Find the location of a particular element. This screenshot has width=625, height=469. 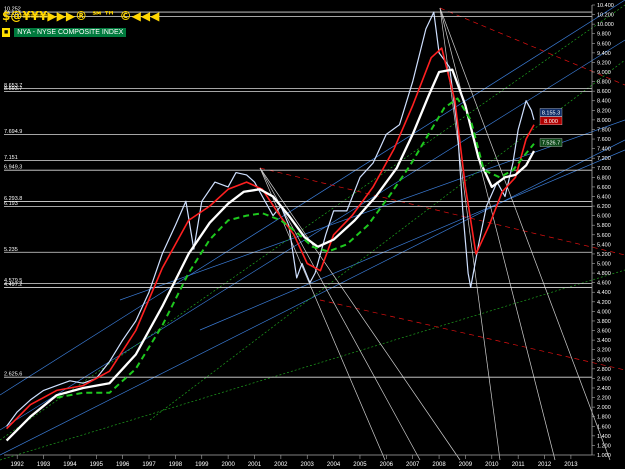

level-label: 8.593.7 is located at coordinates (13, 89).